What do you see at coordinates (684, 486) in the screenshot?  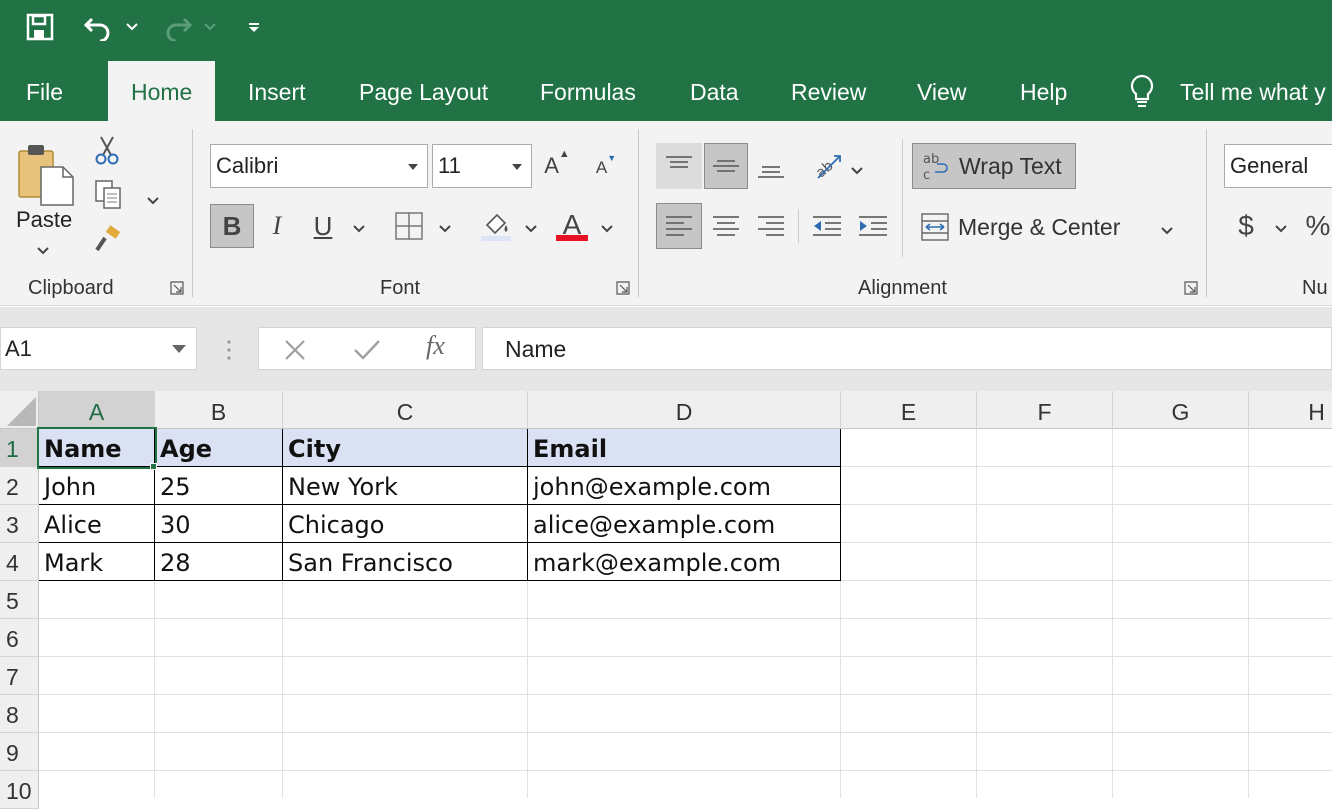 I see `cell-d2: john@example.com` at bounding box center [684, 486].